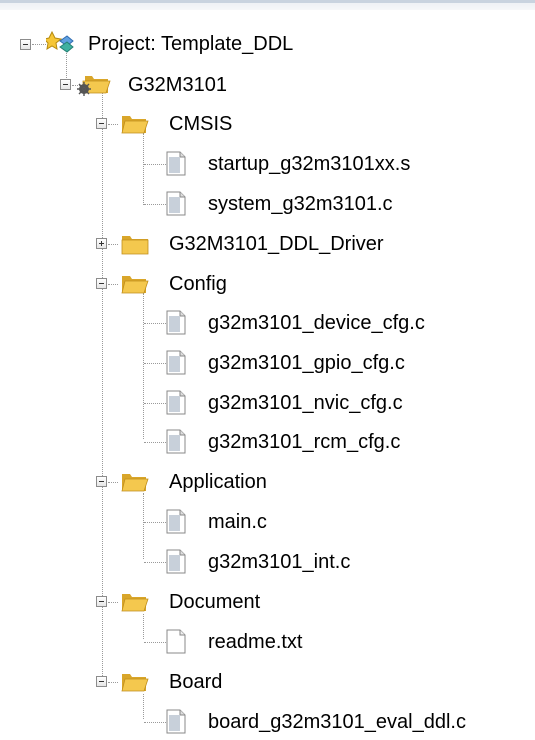  What do you see at coordinates (300, 204) in the screenshot?
I see `file-label: system_g32m3101.c` at bounding box center [300, 204].